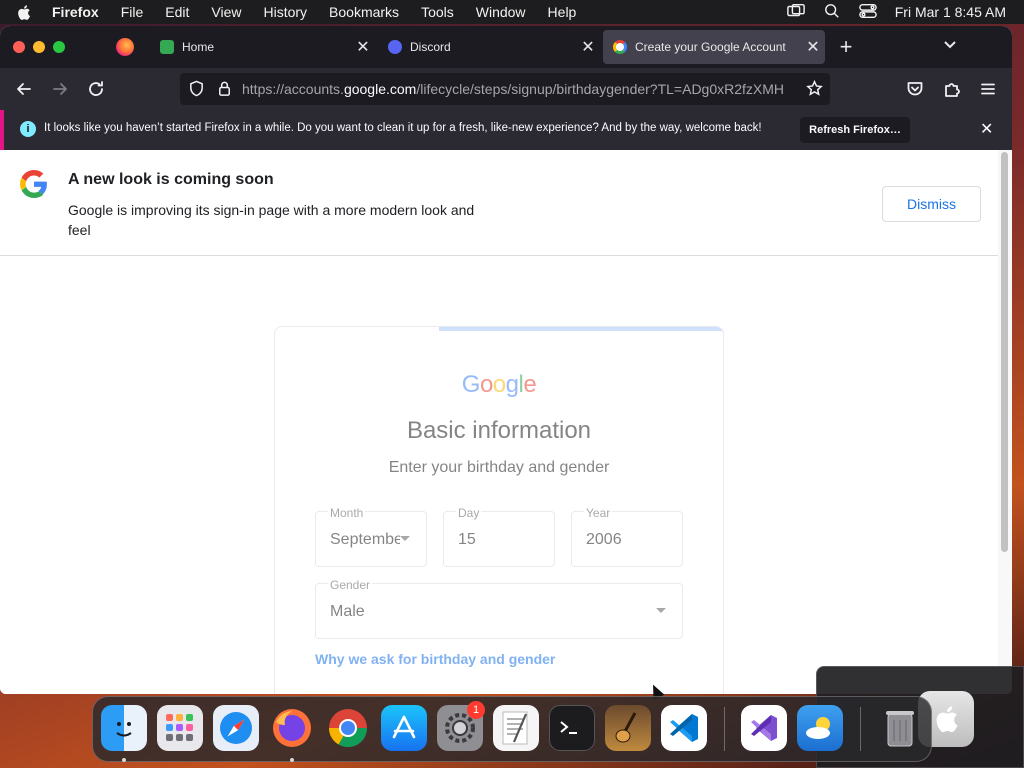 Image resolution: width=1024 pixels, height=768 pixels. I want to click on gender-label: Gender, so click(350, 585).